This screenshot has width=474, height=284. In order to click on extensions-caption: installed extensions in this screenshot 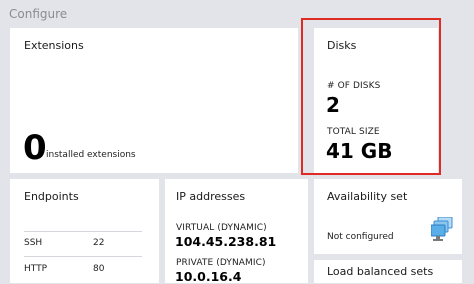, I will do `click(91, 155)`.